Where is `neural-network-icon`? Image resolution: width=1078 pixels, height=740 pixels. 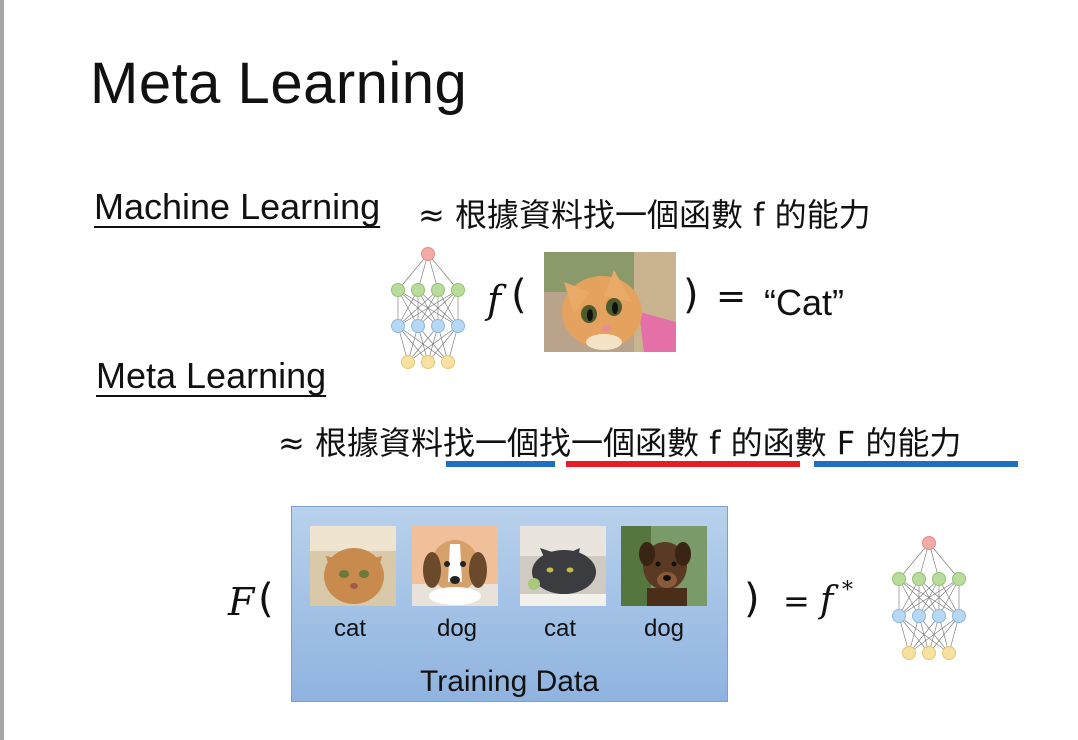 neural-network-icon is located at coordinates (428, 308).